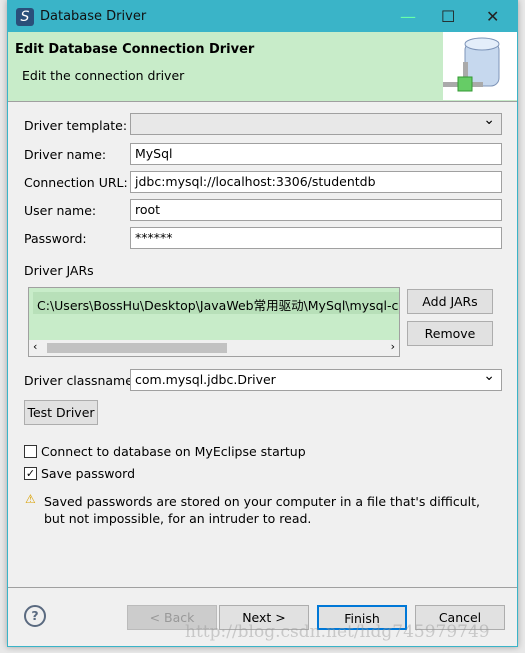 The width and height of the screenshot is (525, 653). I want to click on driver-template-select, so click(316, 123).